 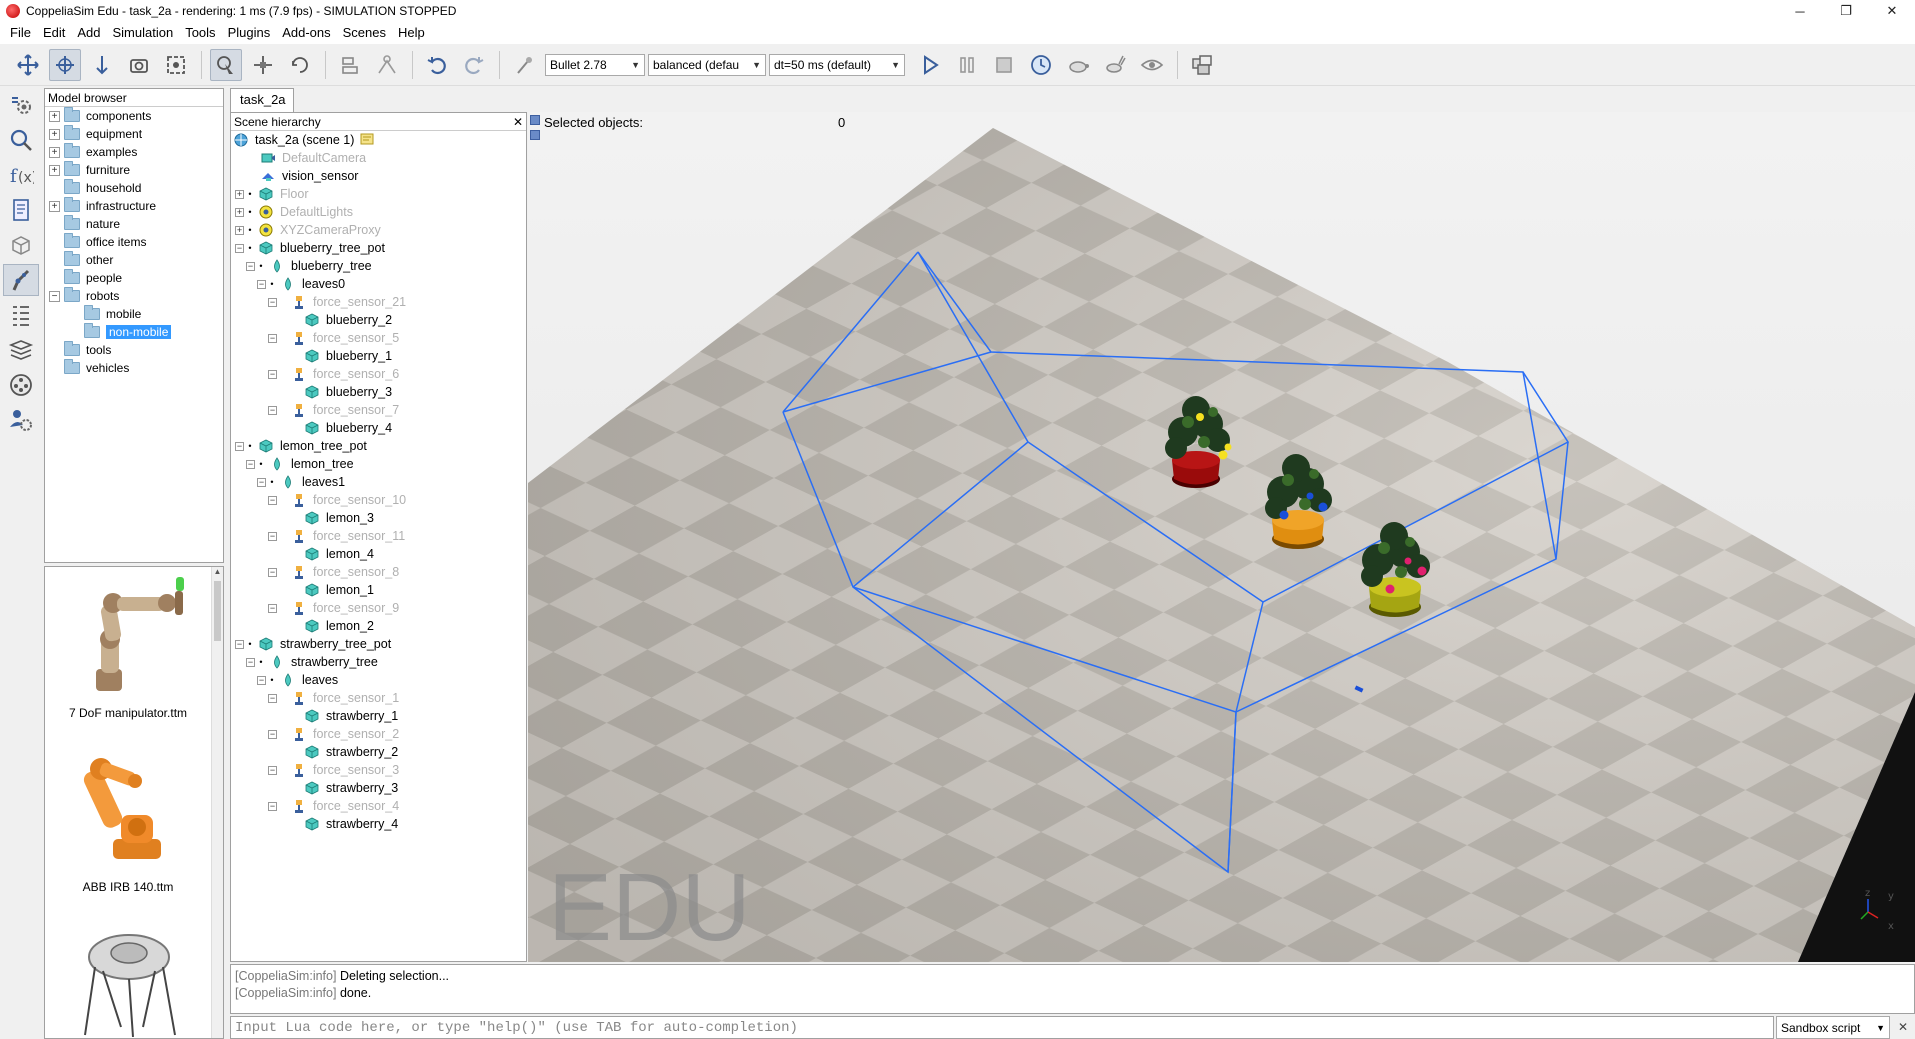 I want to click on menu-addons: Add-ons, so click(x=306, y=33).